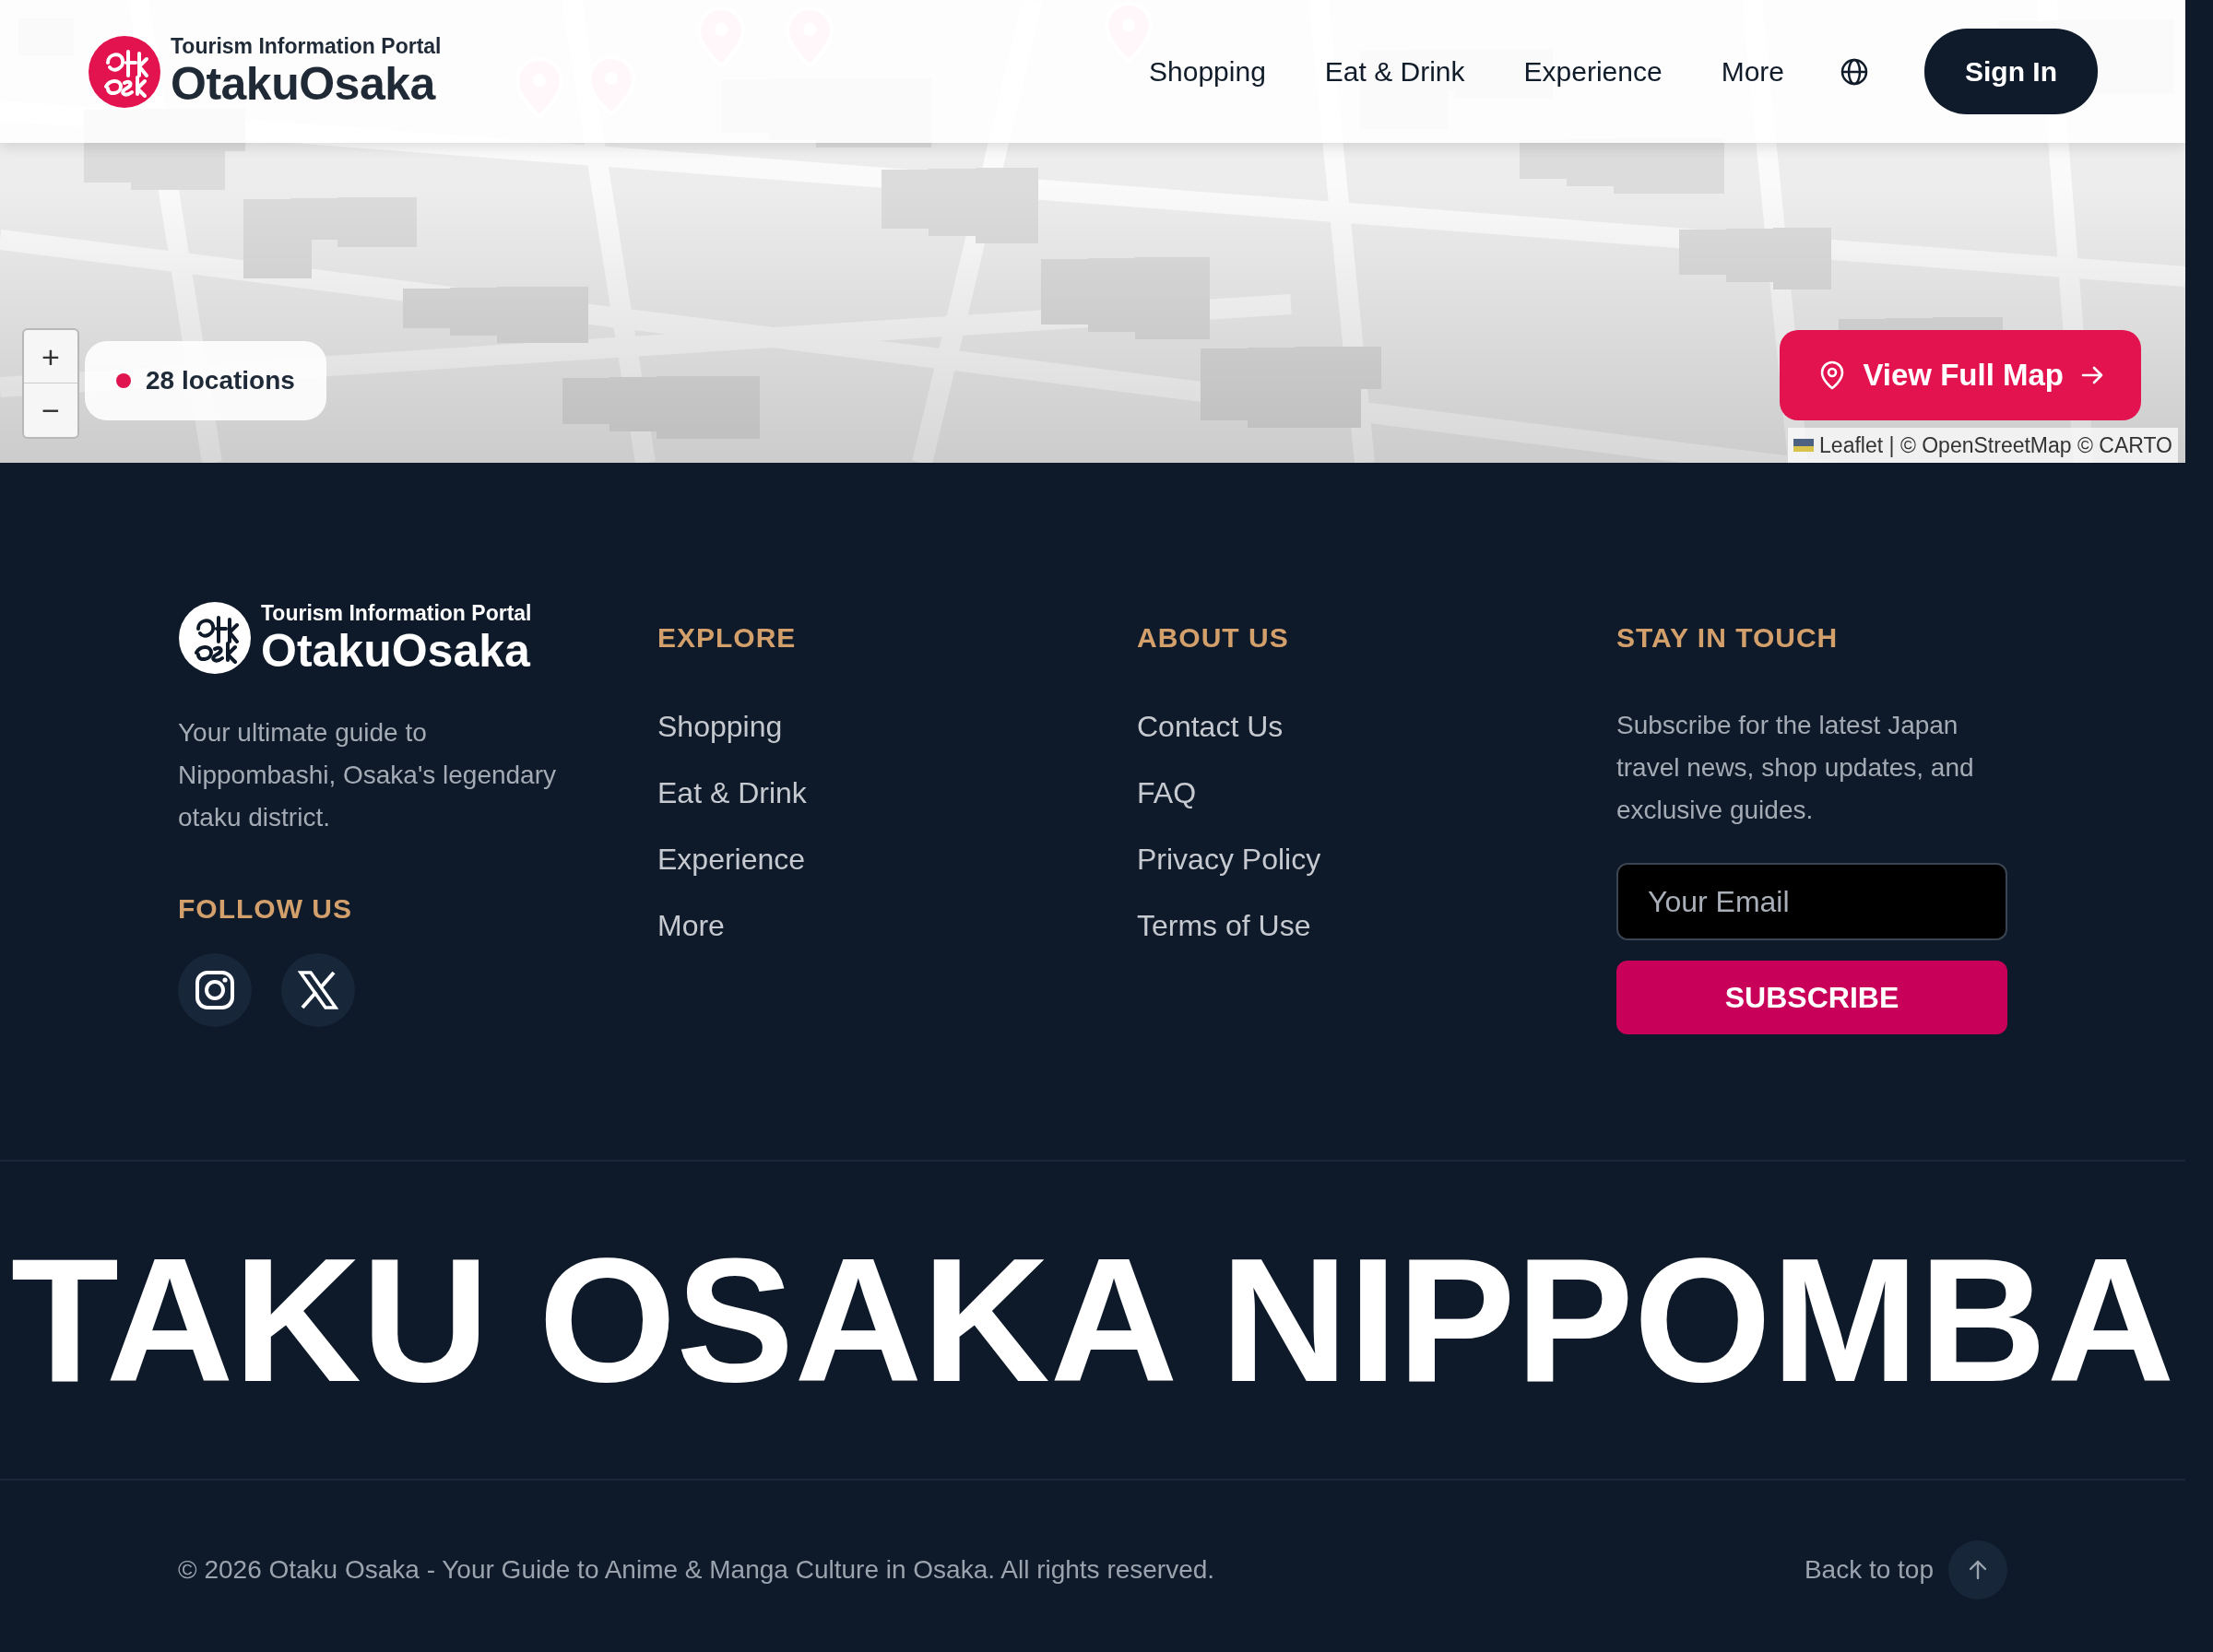 This screenshot has width=2213, height=1652. What do you see at coordinates (50, 410) in the screenshot?
I see `zoom-out-button: −` at bounding box center [50, 410].